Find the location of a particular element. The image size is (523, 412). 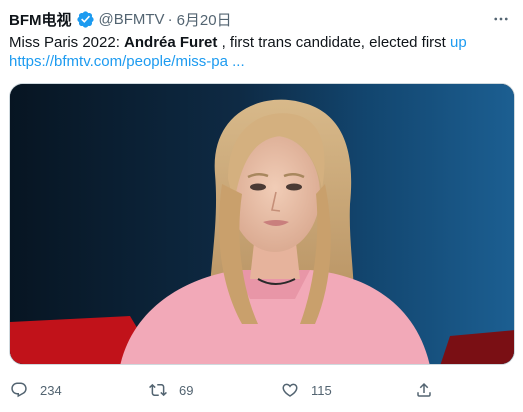

share-icon is located at coordinates (424, 389).